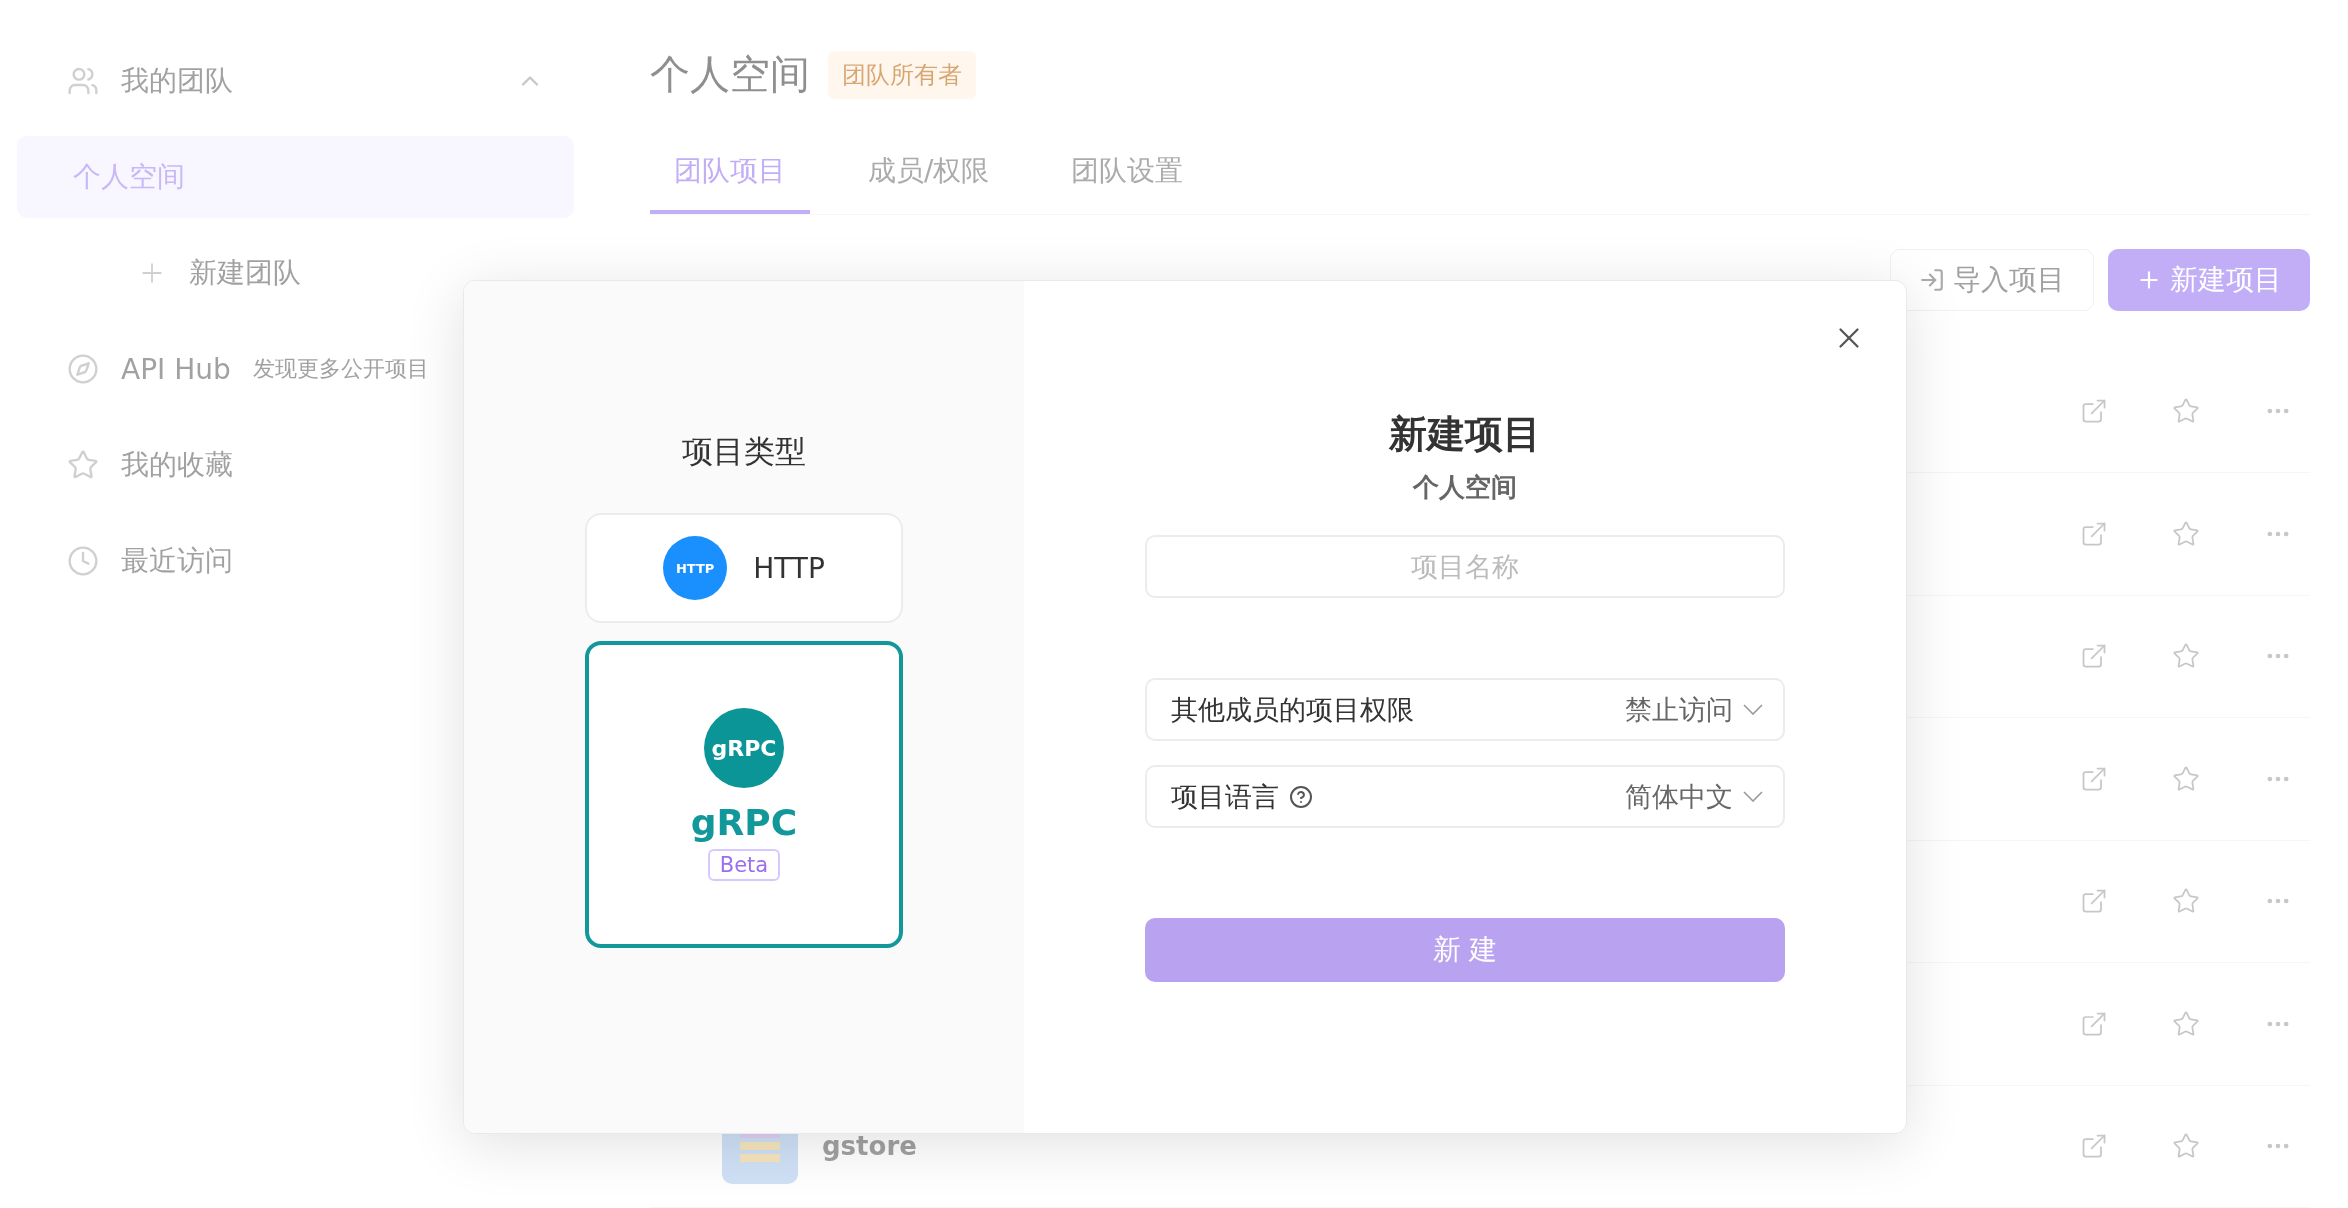  Describe the element at coordinates (744, 865) in the screenshot. I see `beta-tag: Beta` at that location.